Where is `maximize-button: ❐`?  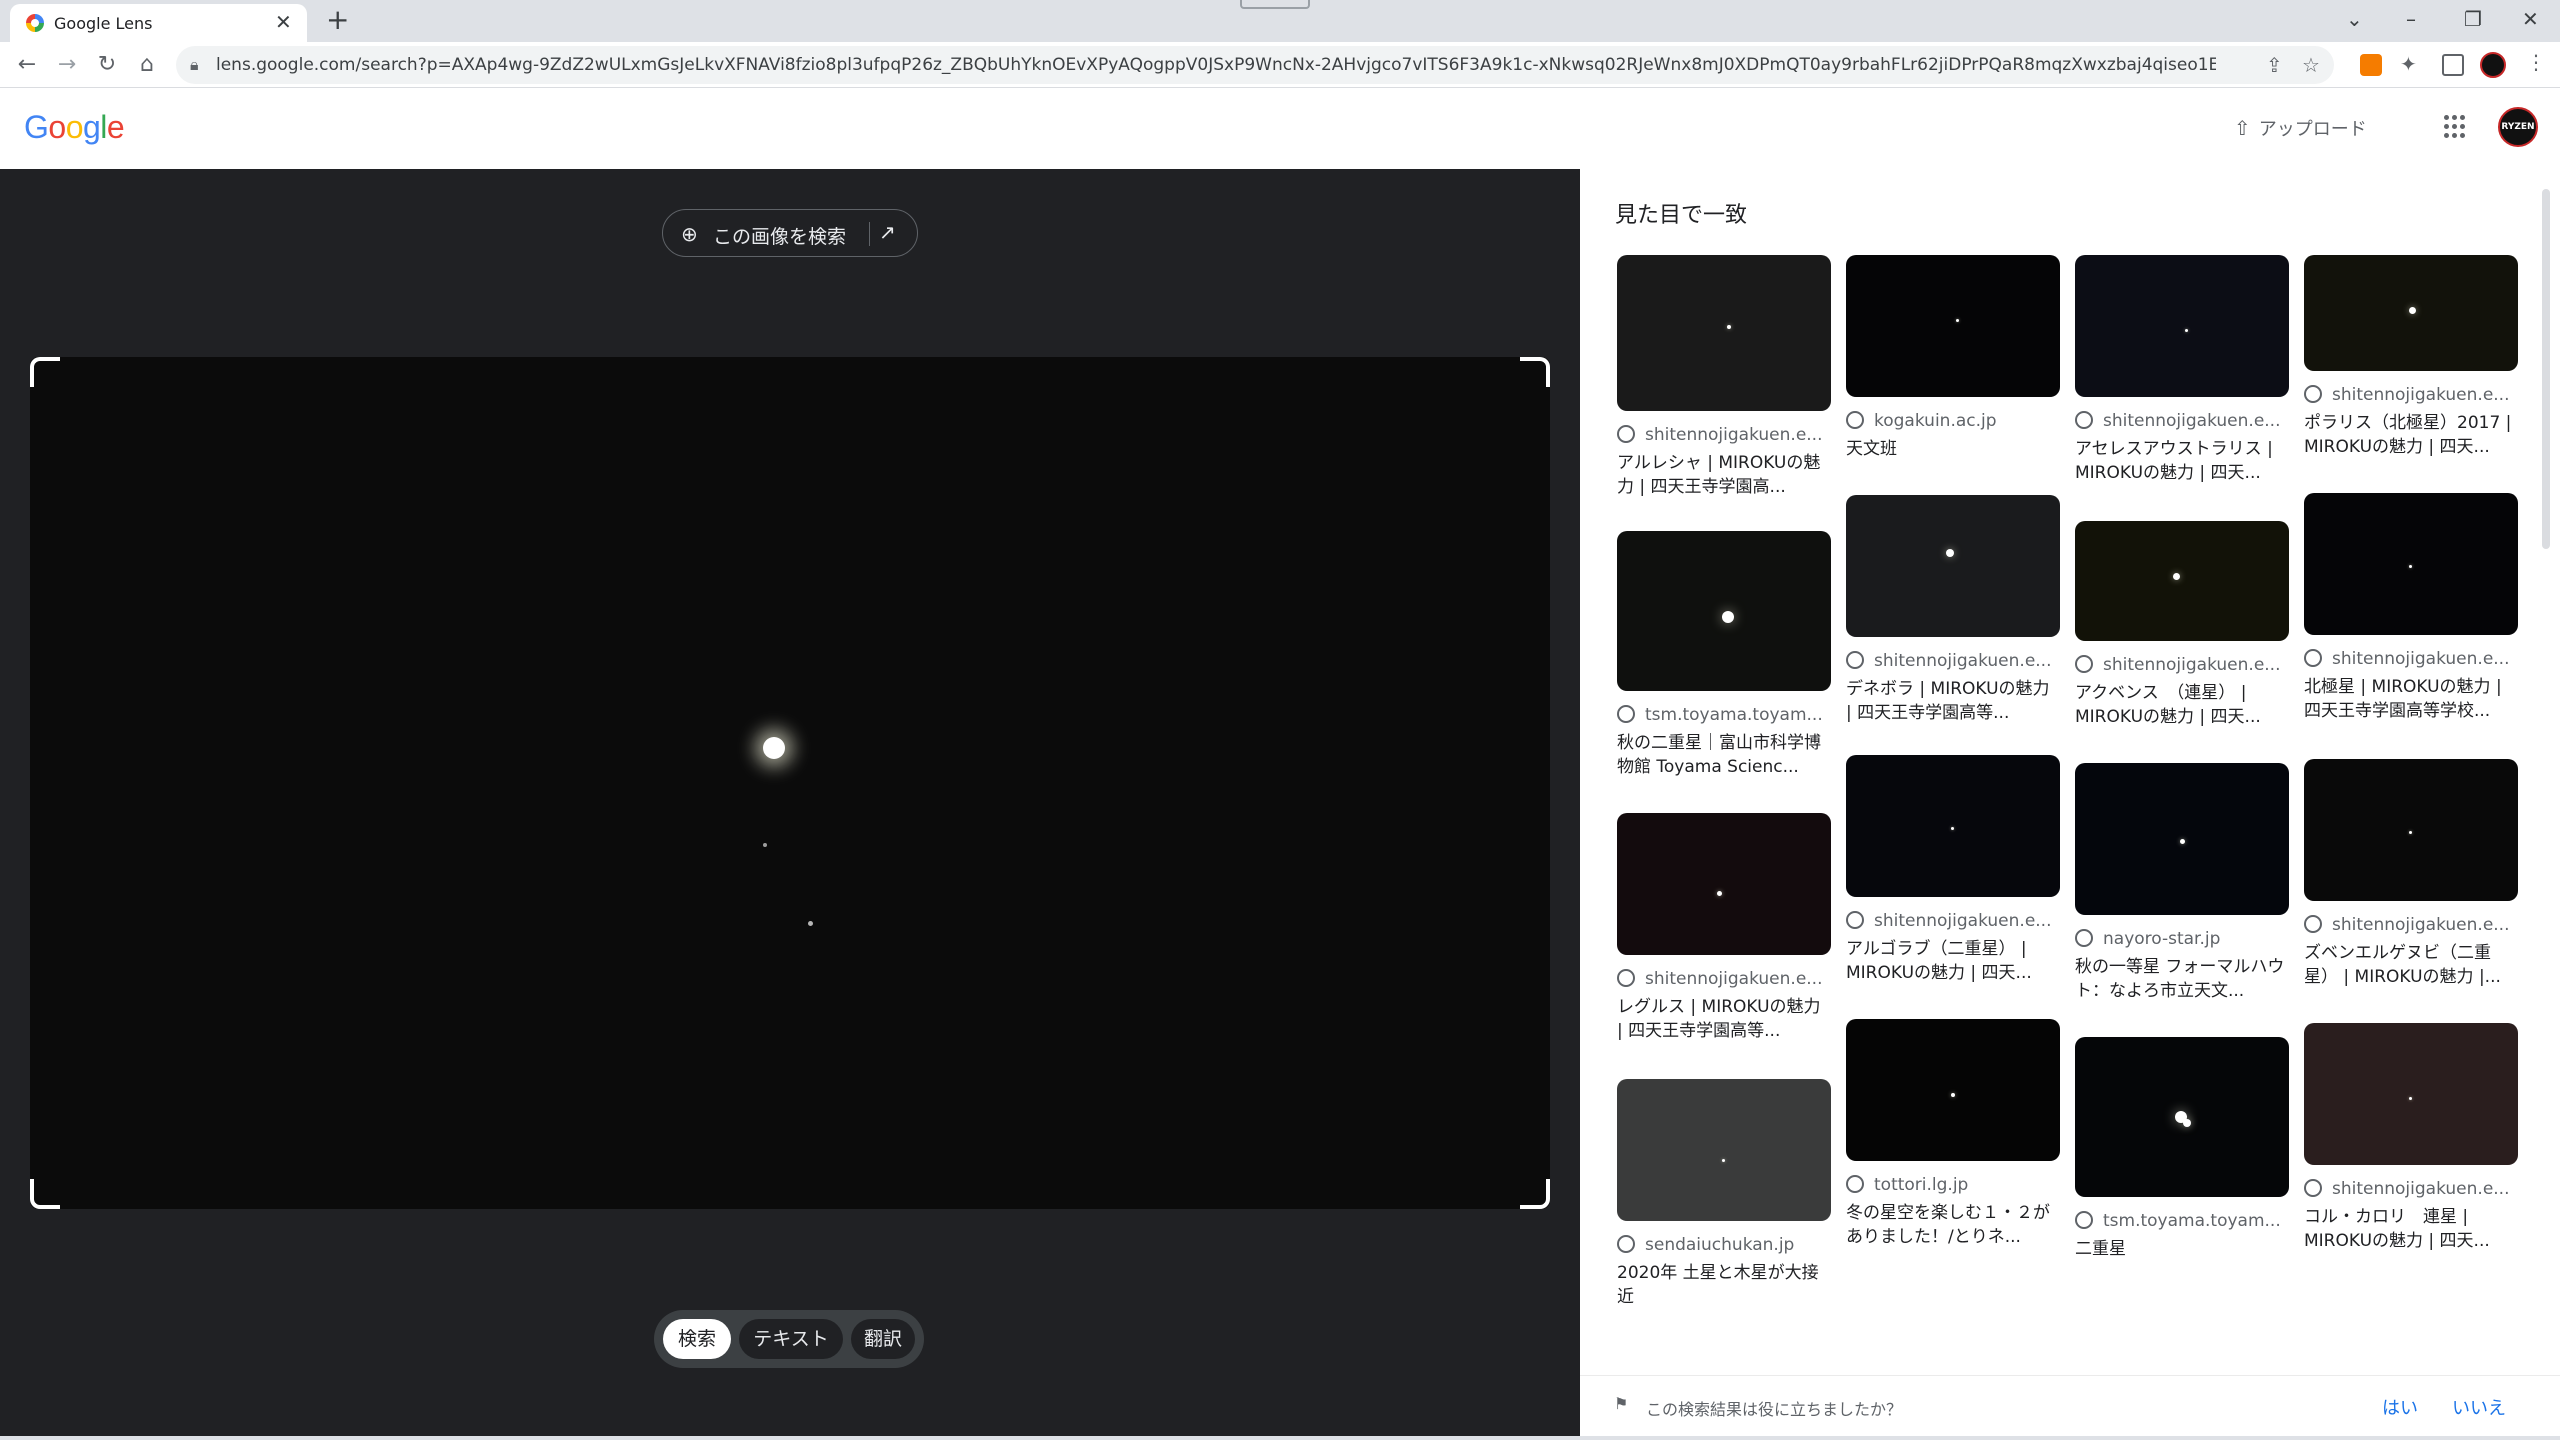 maximize-button: ❐ is located at coordinates (2473, 19).